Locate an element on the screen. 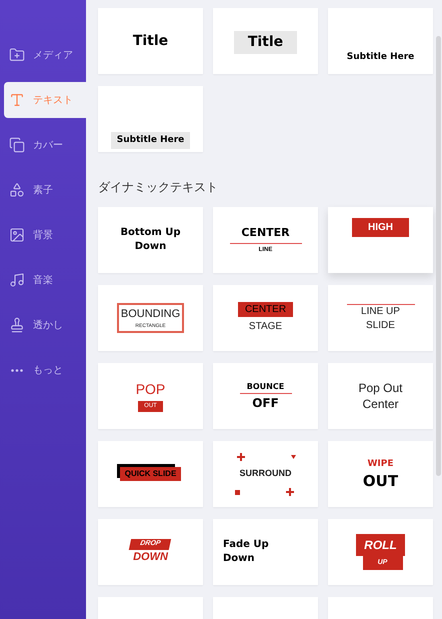 This screenshot has height=619, width=442. stamp-icon is located at coordinates (17, 325).